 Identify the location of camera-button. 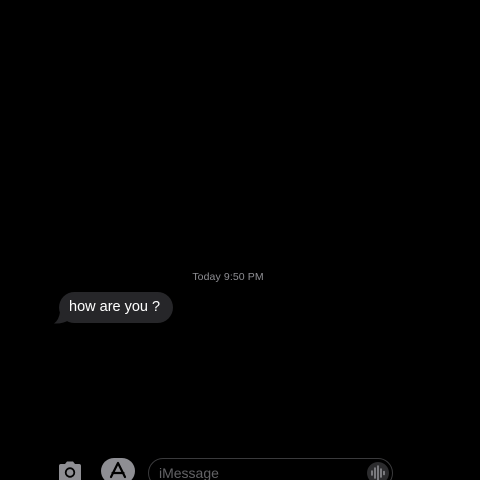
(70, 470).